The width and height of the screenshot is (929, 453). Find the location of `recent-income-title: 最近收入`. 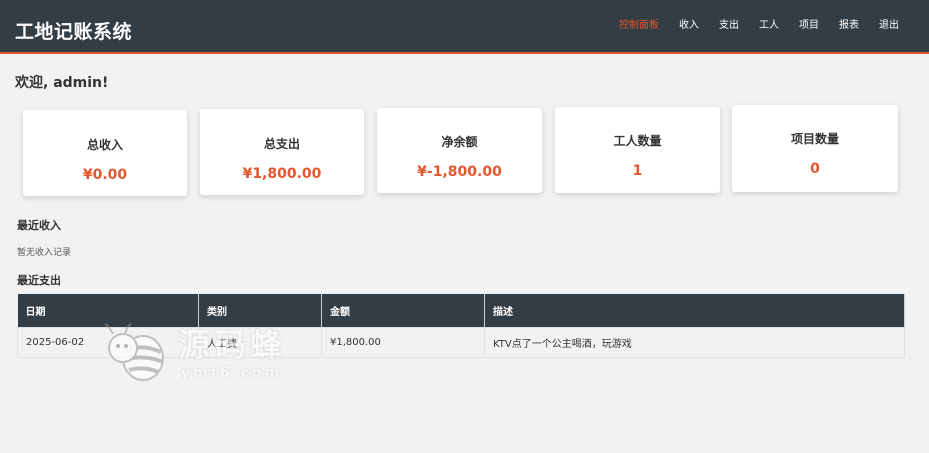

recent-income-title: 最近收入 is located at coordinates (39, 225).